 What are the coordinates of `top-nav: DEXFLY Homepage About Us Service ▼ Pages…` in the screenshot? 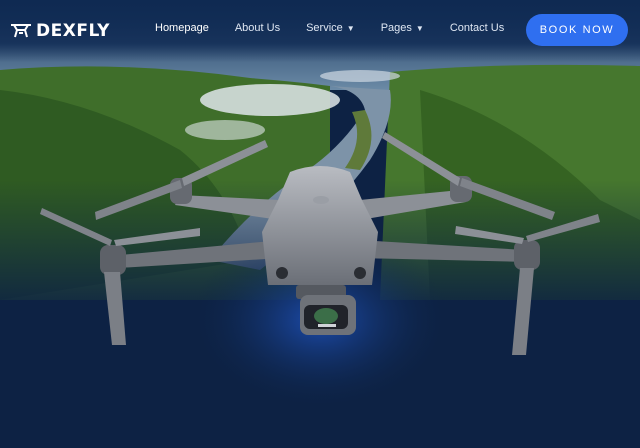 It's located at (320, 31).